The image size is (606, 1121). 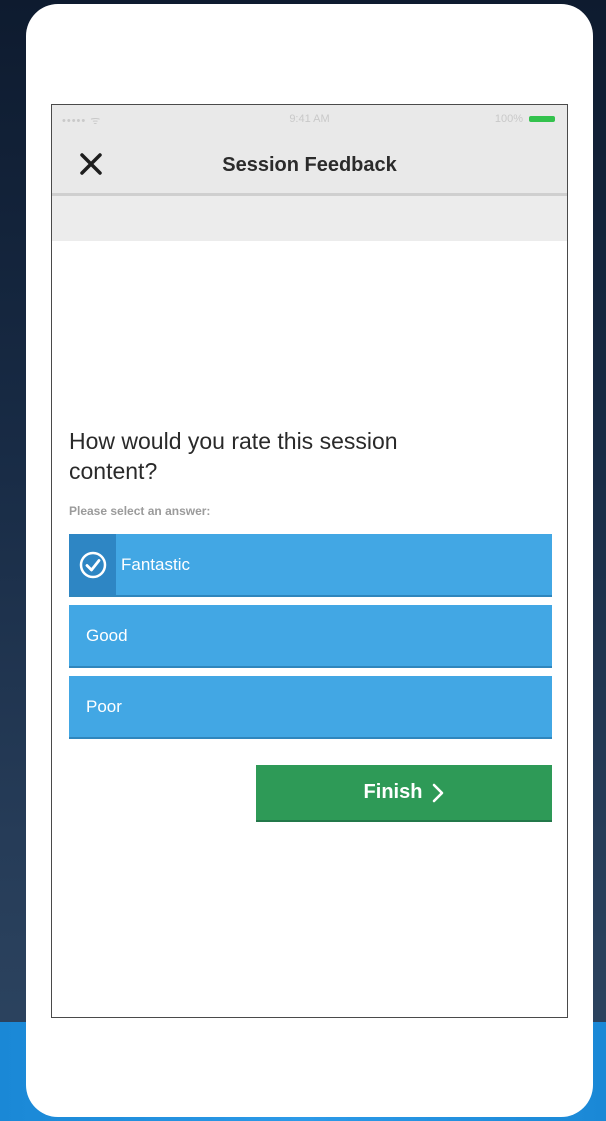 I want to click on page-title: Session Feedback, so click(x=309, y=165).